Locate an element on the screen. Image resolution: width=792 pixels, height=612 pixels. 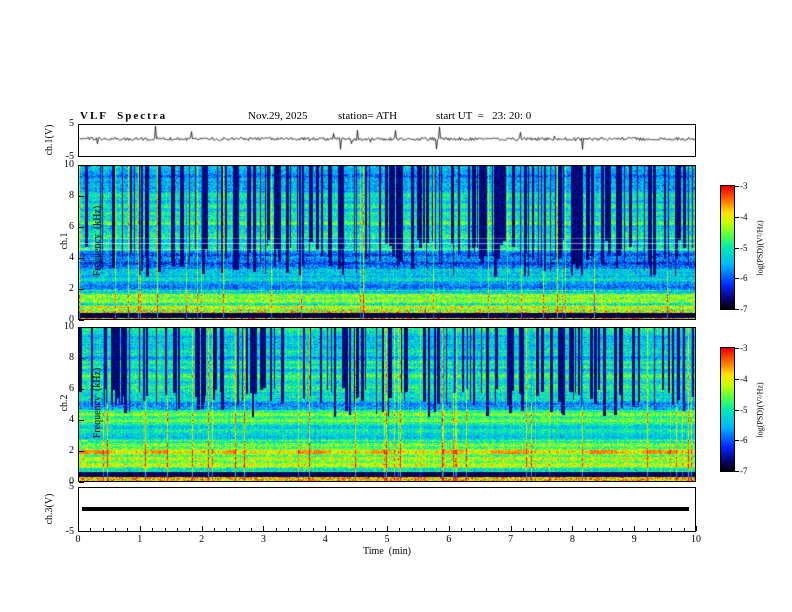
ch3-flat-trace is located at coordinates (385, 509).